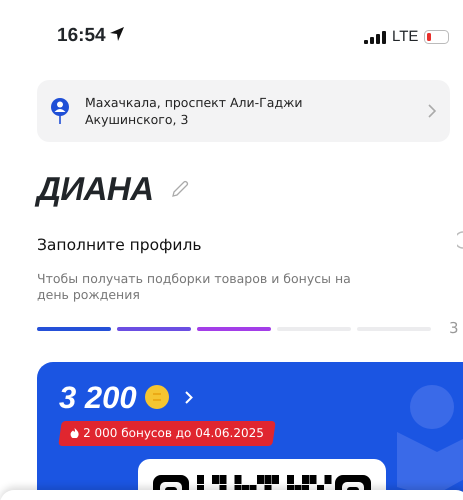 The width and height of the screenshot is (463, 500). What do you see at coordinates (98, 397) in the screenshot?
I see `bonus-balance: 3 200` at bounding box center [98, 397].